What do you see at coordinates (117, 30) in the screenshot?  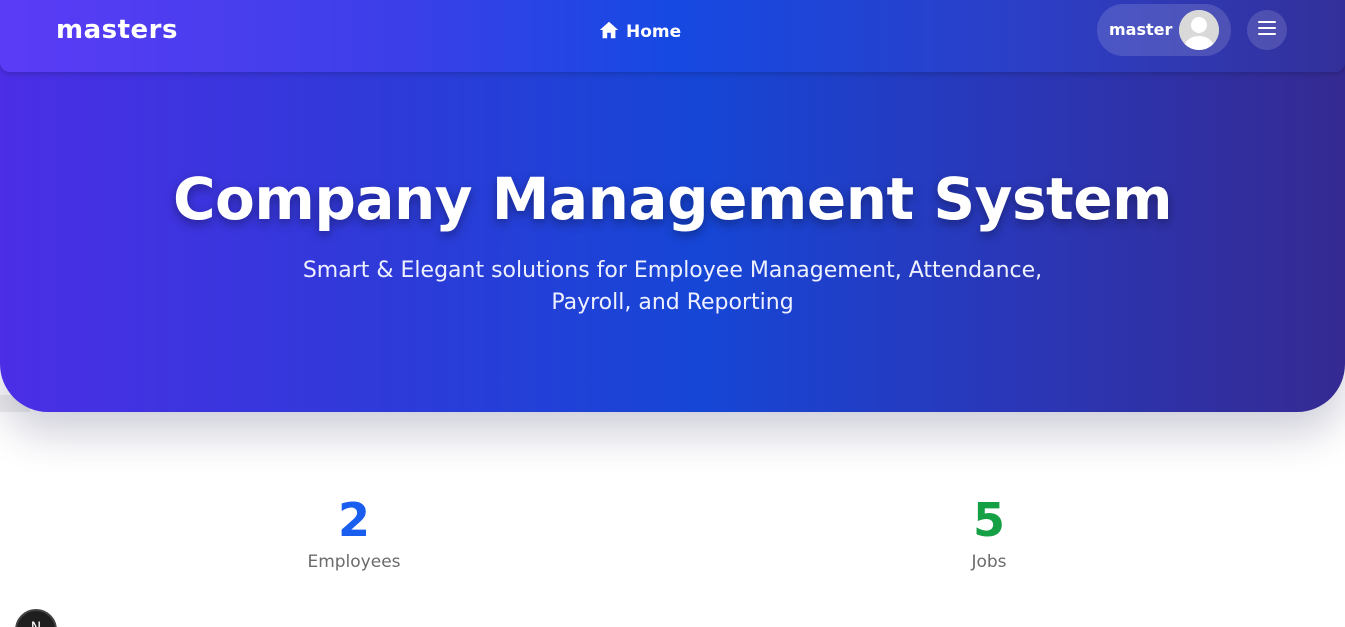 I see `brand-logo: masters` at bounding box center [117, 30].